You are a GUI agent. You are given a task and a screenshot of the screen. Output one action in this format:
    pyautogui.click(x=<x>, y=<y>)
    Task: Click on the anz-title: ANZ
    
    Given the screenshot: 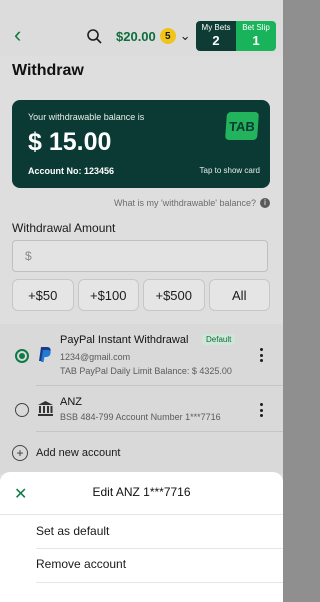 What is the action you would take?
    pyautogui.click(x=71, y=402)
    